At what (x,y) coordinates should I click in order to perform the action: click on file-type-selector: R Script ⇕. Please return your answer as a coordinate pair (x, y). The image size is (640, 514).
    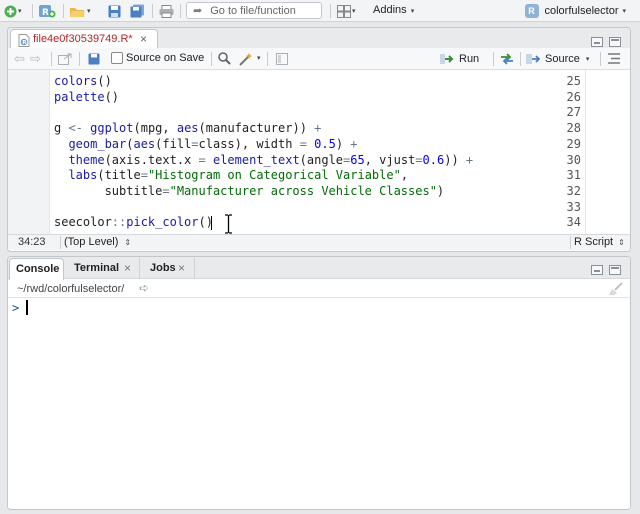
    Looking at the image, I should click on (599, 242).